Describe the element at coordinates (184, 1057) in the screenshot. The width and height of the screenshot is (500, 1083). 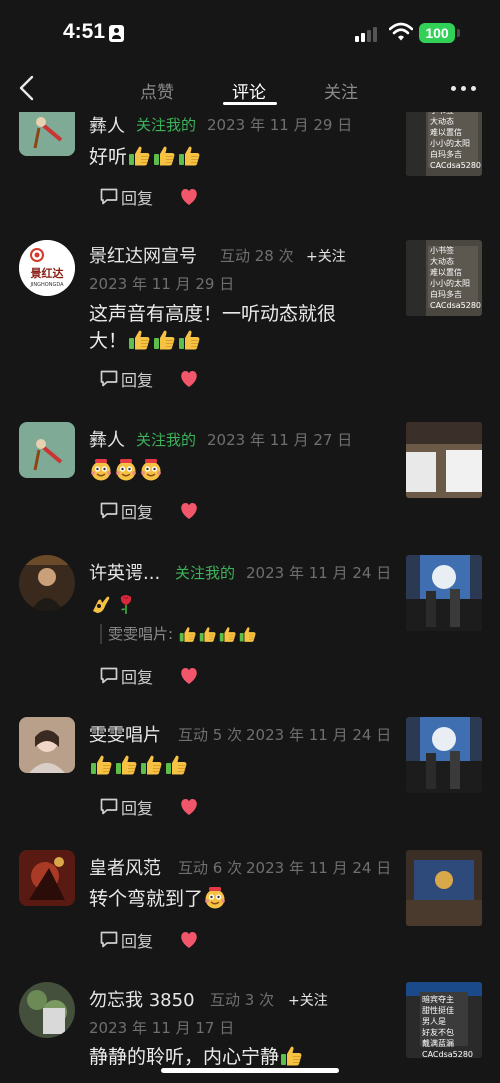
I see `comment-text-content: 静静的聆听，内心宁静` at that location.